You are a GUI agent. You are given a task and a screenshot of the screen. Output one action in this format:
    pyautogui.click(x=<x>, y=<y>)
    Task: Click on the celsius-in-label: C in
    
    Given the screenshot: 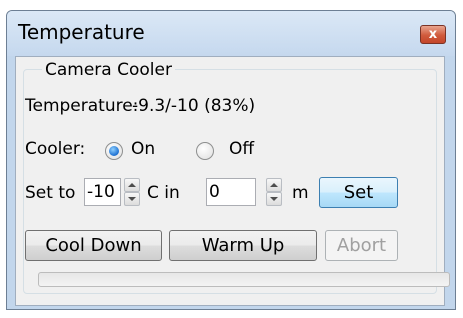 What is the action you would take?
    pyautogui.click(x=163, y=193)
    